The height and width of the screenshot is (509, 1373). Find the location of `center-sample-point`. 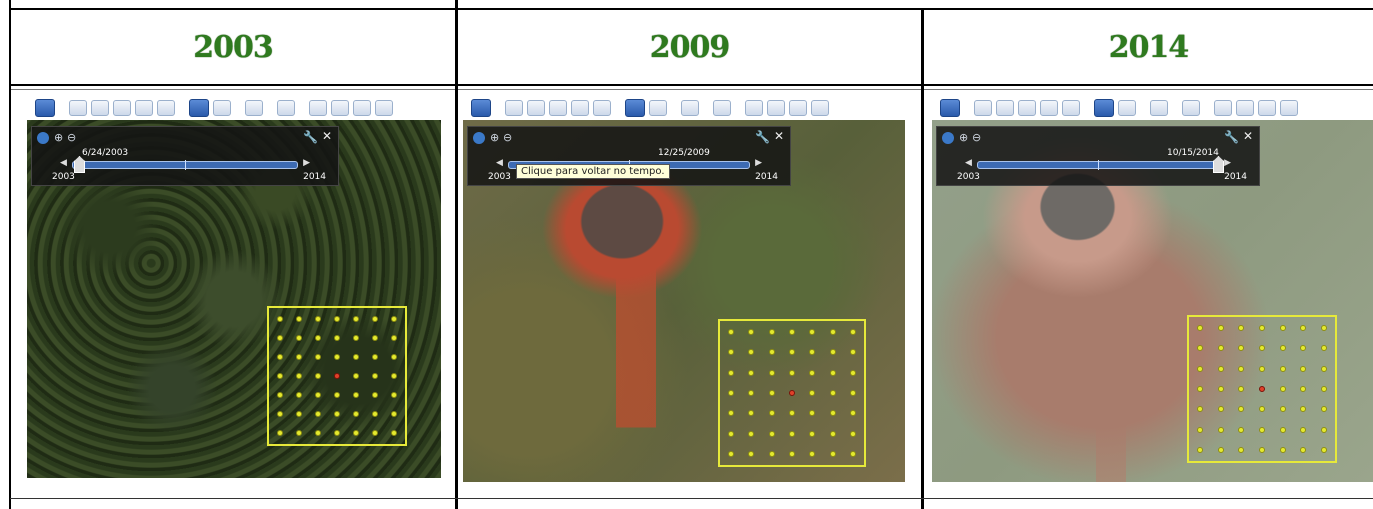

center-sample-point is located at coordinates (792, 393).